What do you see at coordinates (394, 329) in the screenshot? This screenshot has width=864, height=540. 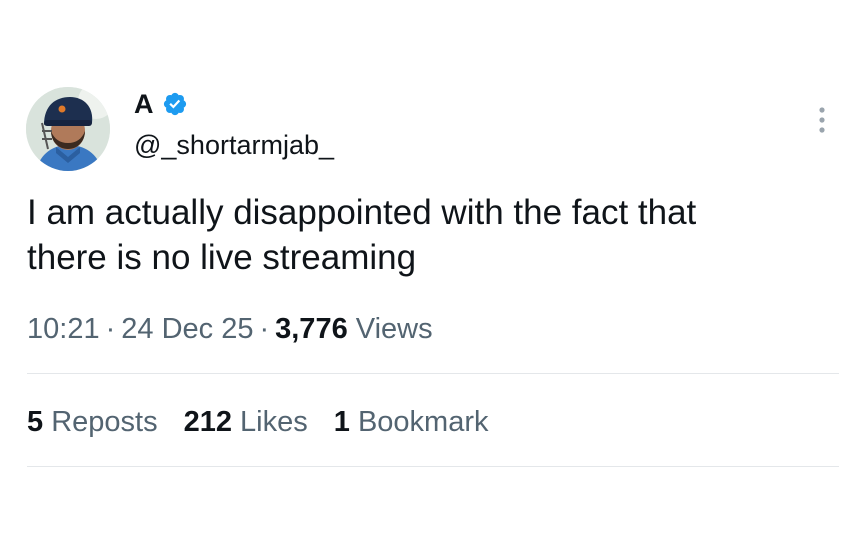 I see `views-label: Views` at bounding box center [394, 329].